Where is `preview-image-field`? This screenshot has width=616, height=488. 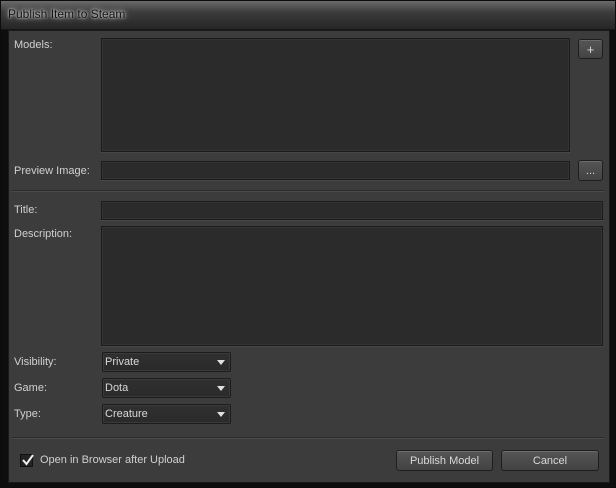 preview-image-field is located at coordinates (335, 170).